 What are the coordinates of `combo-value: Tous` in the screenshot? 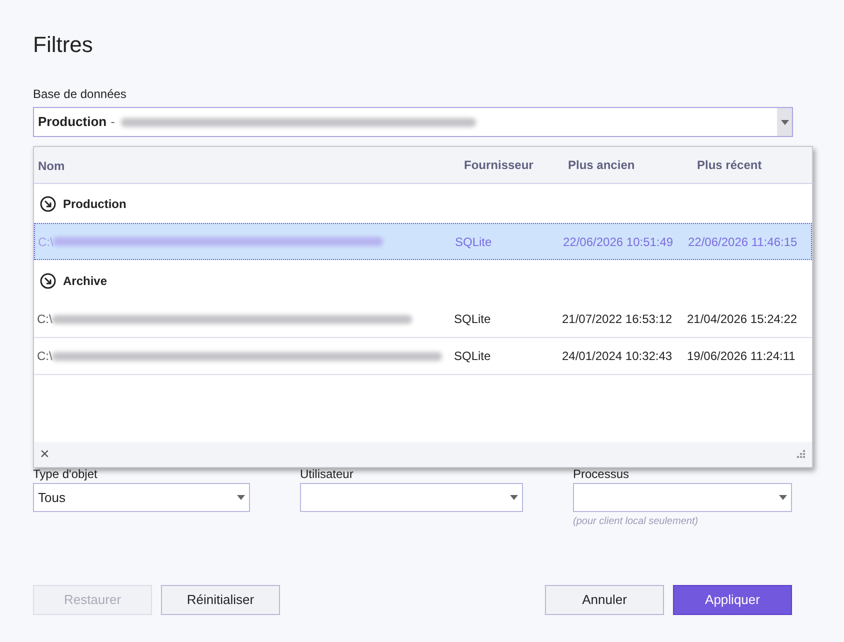 It's located at (52, 497).